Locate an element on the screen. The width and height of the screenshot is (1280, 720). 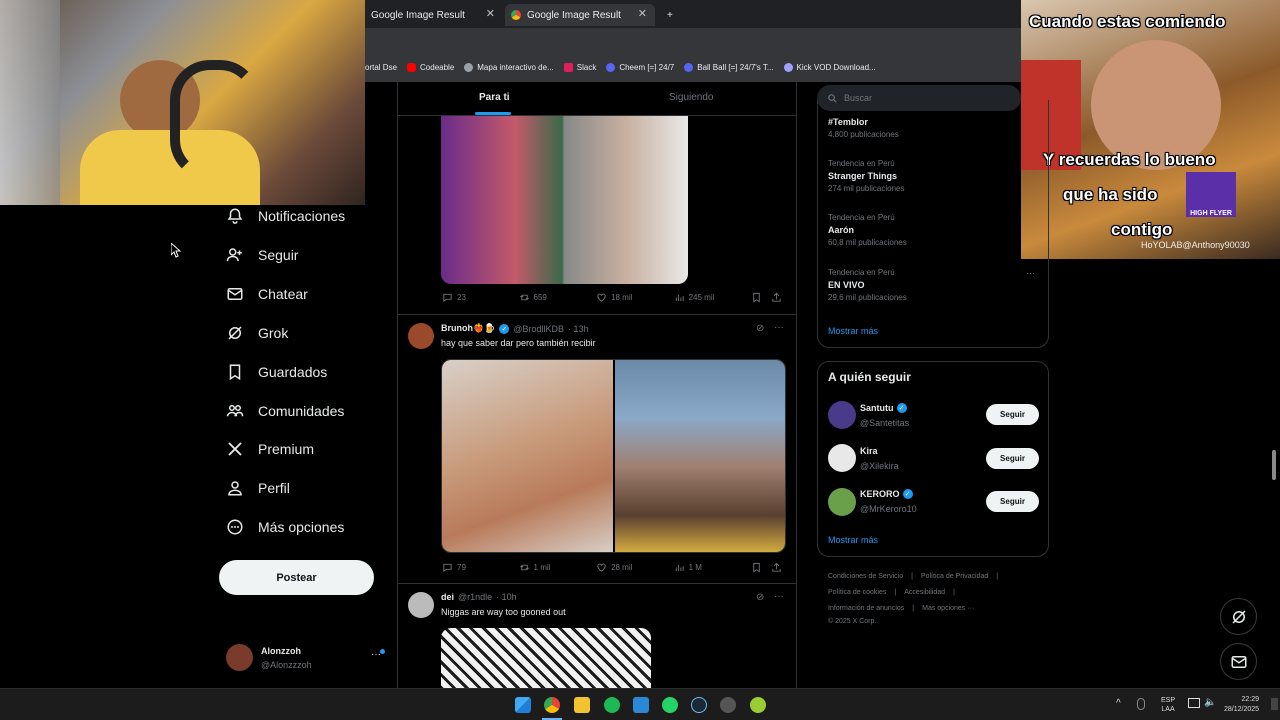
scrollbar-thumb is located at coordinates (1274, 465).